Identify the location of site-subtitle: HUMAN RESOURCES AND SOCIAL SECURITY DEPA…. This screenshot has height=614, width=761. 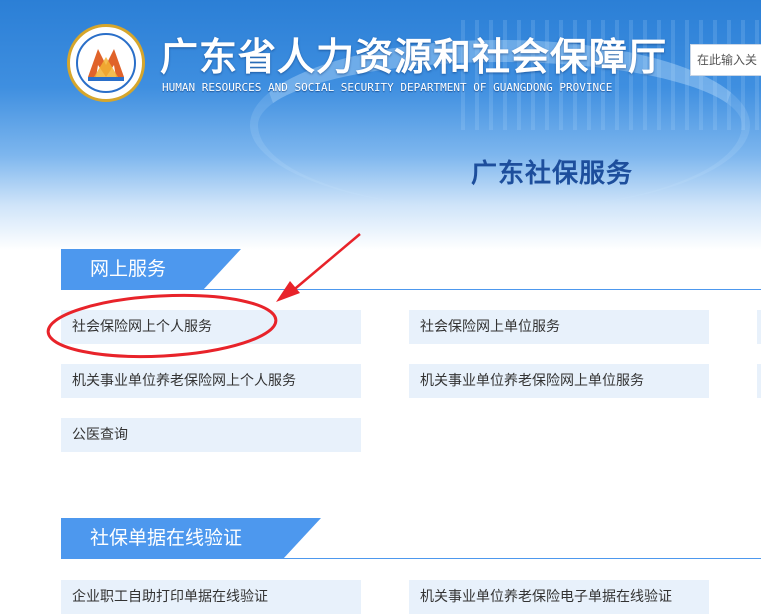
(387, 87).